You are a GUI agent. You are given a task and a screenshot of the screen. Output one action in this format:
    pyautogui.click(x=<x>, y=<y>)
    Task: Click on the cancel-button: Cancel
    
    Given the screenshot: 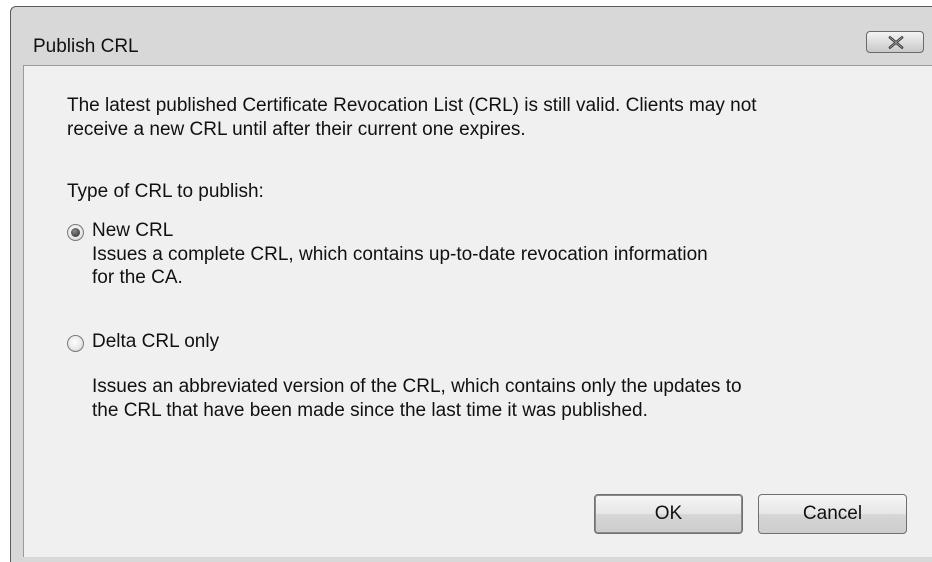 What is the action you would take?
    pyautogui.click(x=832, y=514)
    